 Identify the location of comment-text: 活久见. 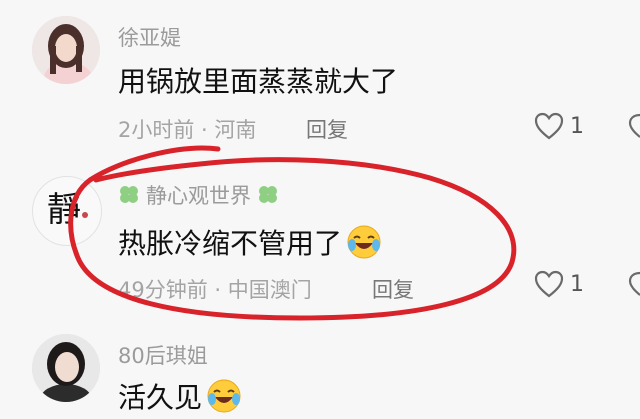
(160, 397).